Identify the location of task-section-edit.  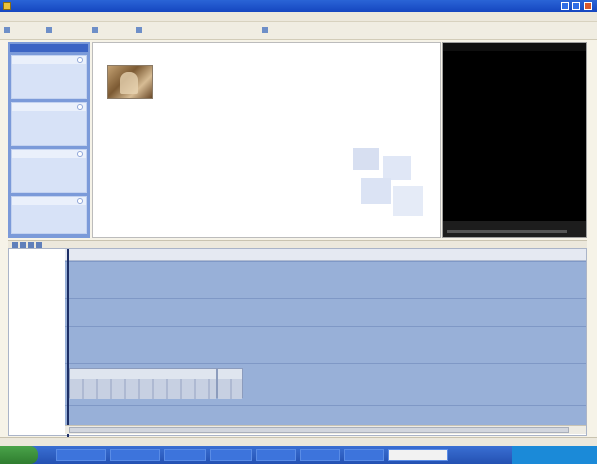
(49, 124).